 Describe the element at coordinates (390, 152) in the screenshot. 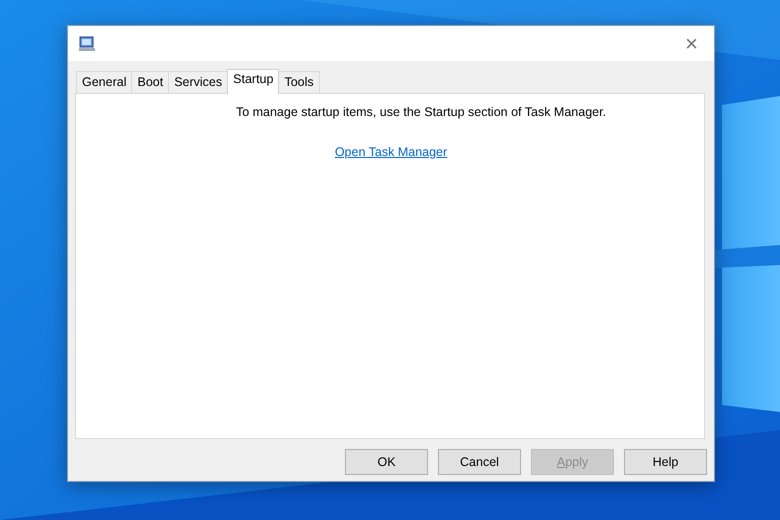

I see `open-task-manager-link: Open Task Manager` at that location.